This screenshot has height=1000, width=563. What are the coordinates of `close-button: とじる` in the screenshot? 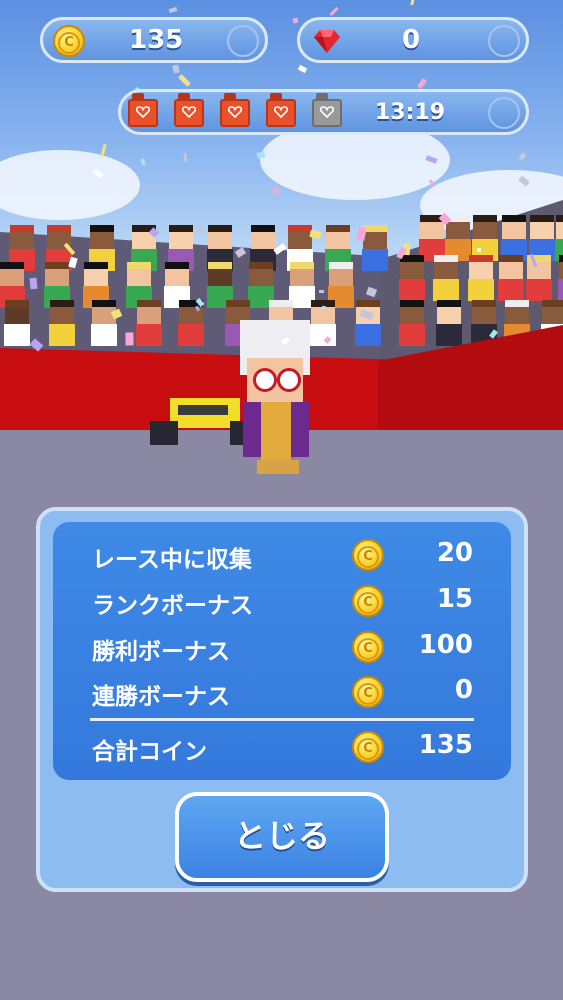 It's located at (282, 837).